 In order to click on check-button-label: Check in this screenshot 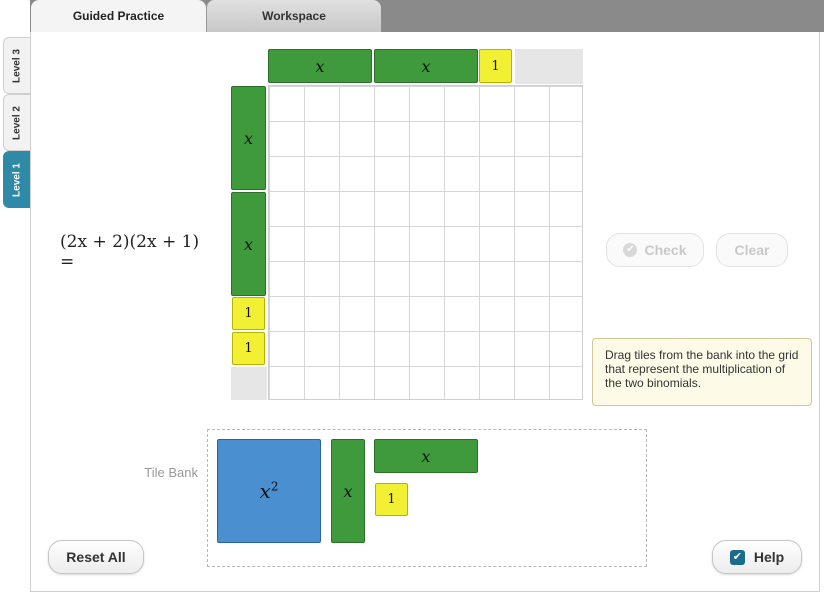, I will do `click(665, 250)`.